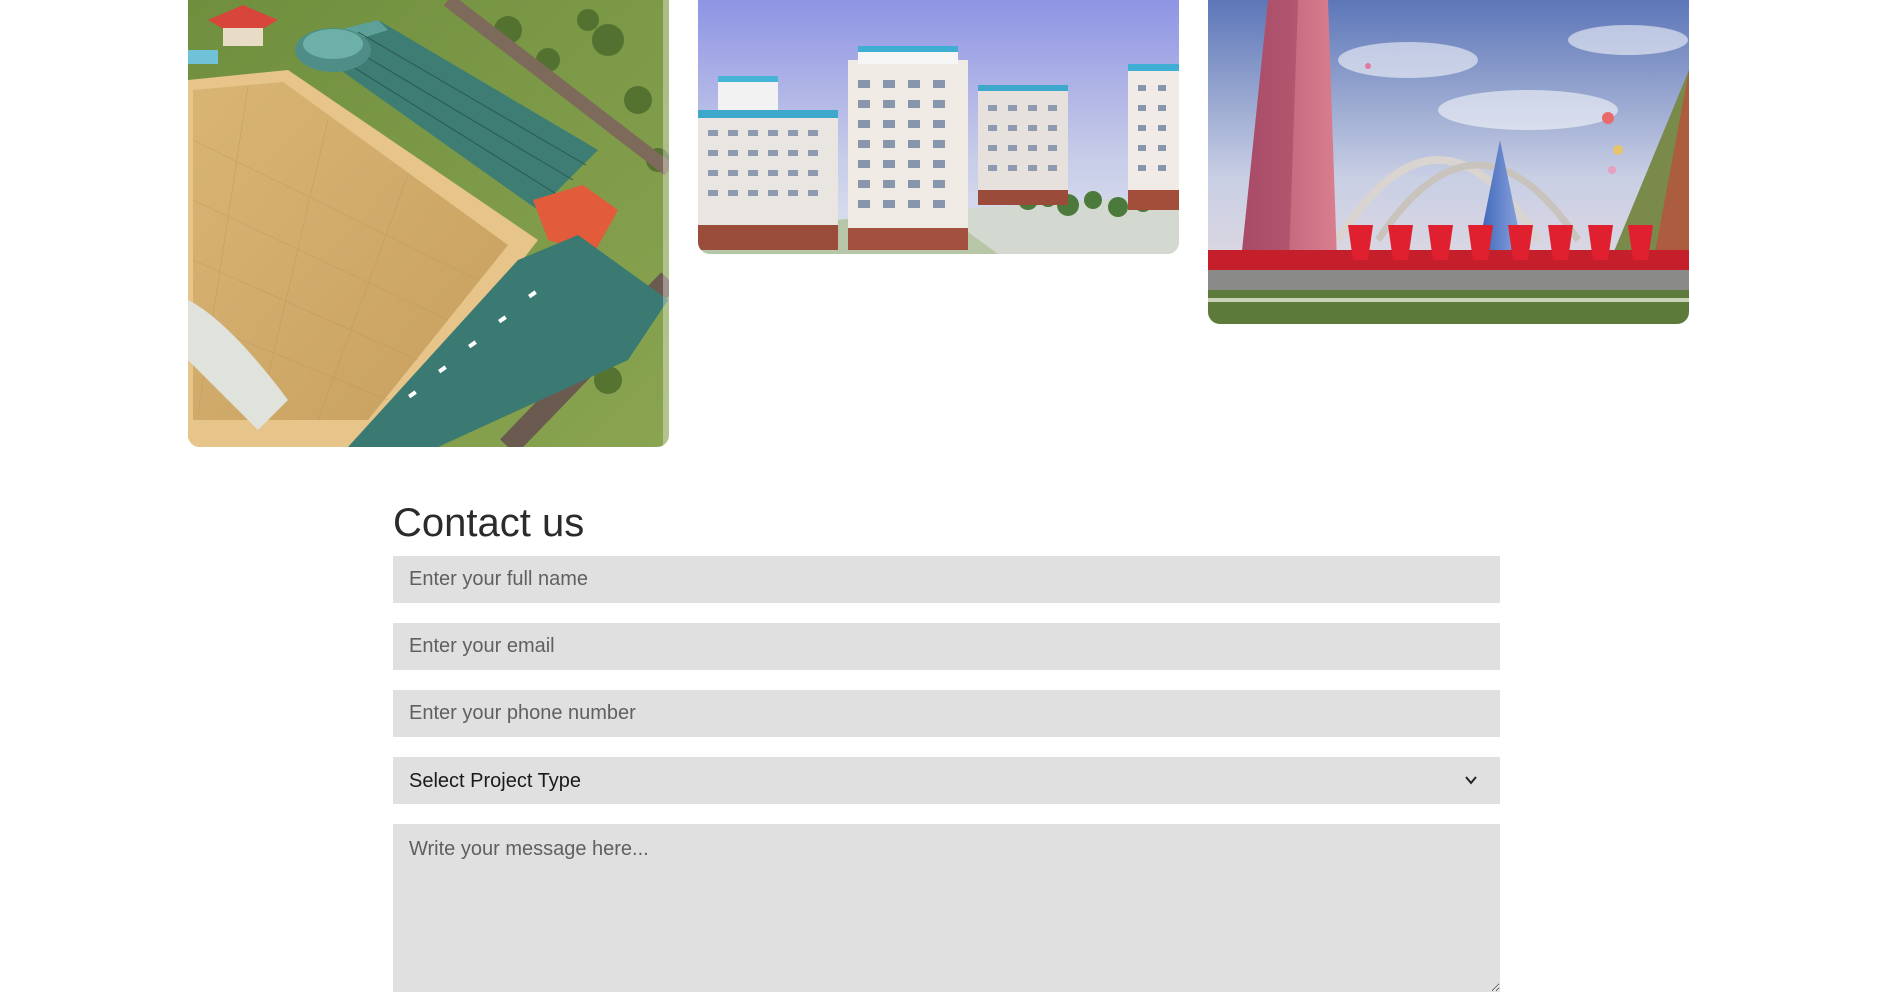 Image resolution: width=1887 pixels, height=1000 pixels. Describe the element at coordinates (946, 713) in the screenshot. I see `phone-input` at that location.